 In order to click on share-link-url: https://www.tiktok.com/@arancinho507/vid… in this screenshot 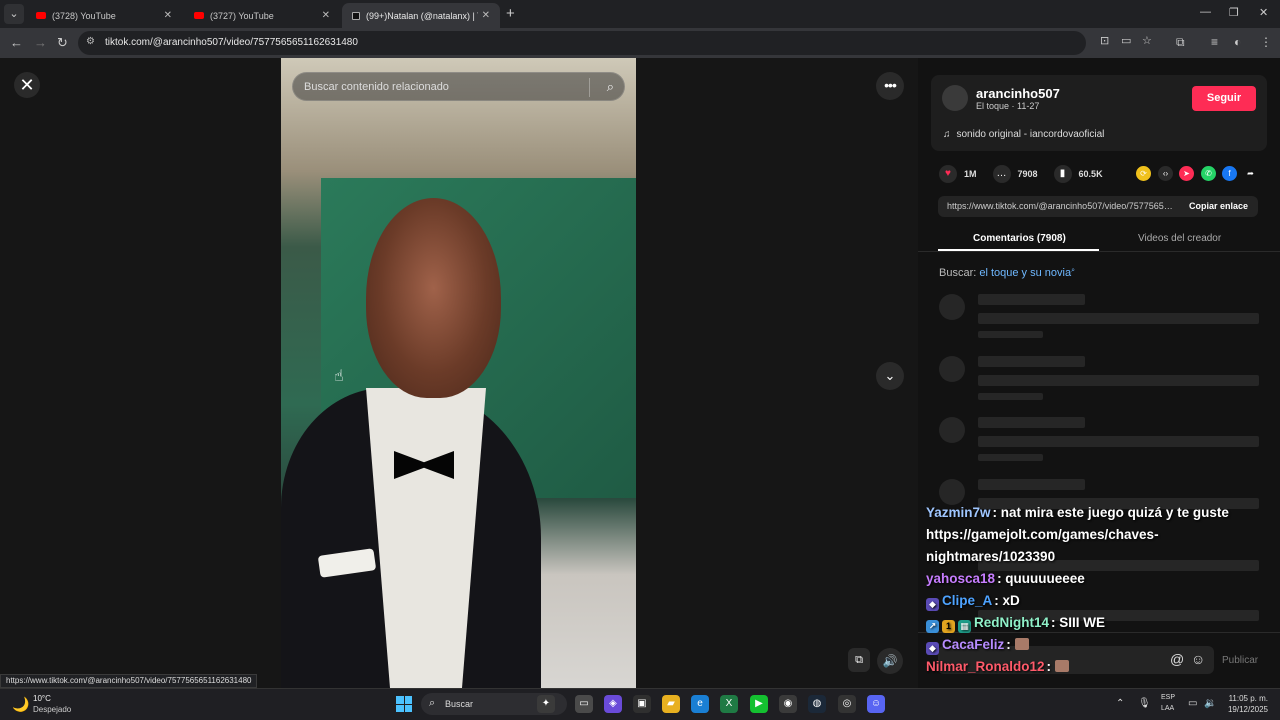, I will do `click(1062, 206)`.